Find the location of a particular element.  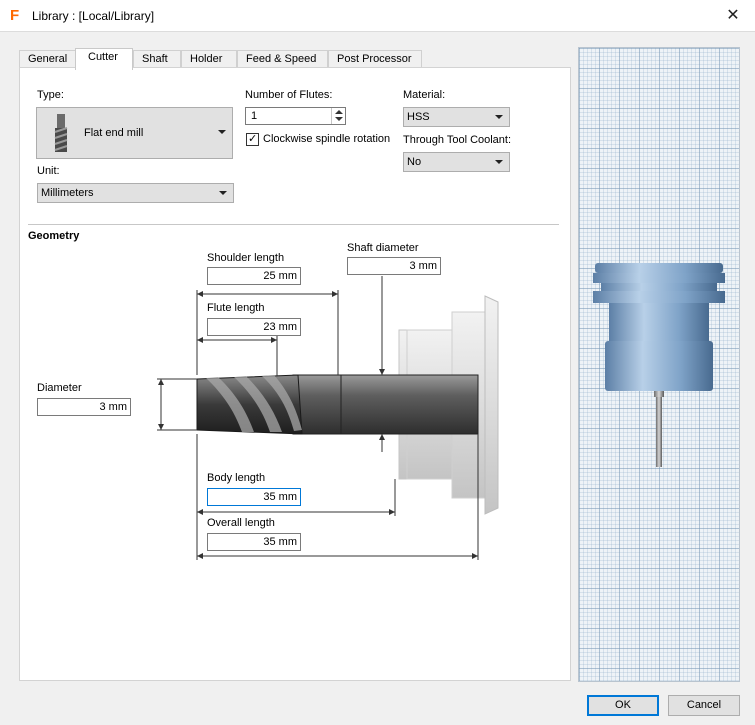

body-length-input: 35 mm is located at coordinates (254, 497).